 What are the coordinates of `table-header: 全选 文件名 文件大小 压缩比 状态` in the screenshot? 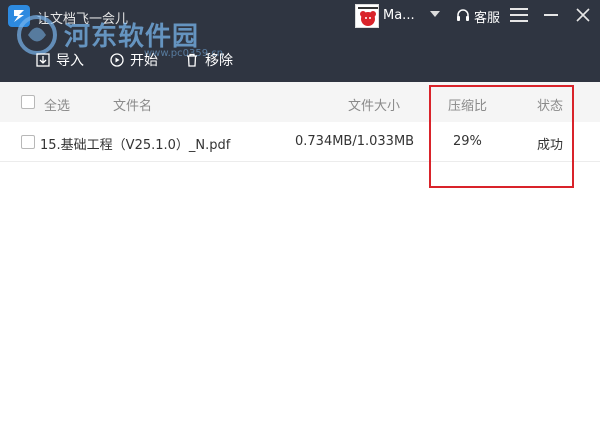 It's located at (300, 102).